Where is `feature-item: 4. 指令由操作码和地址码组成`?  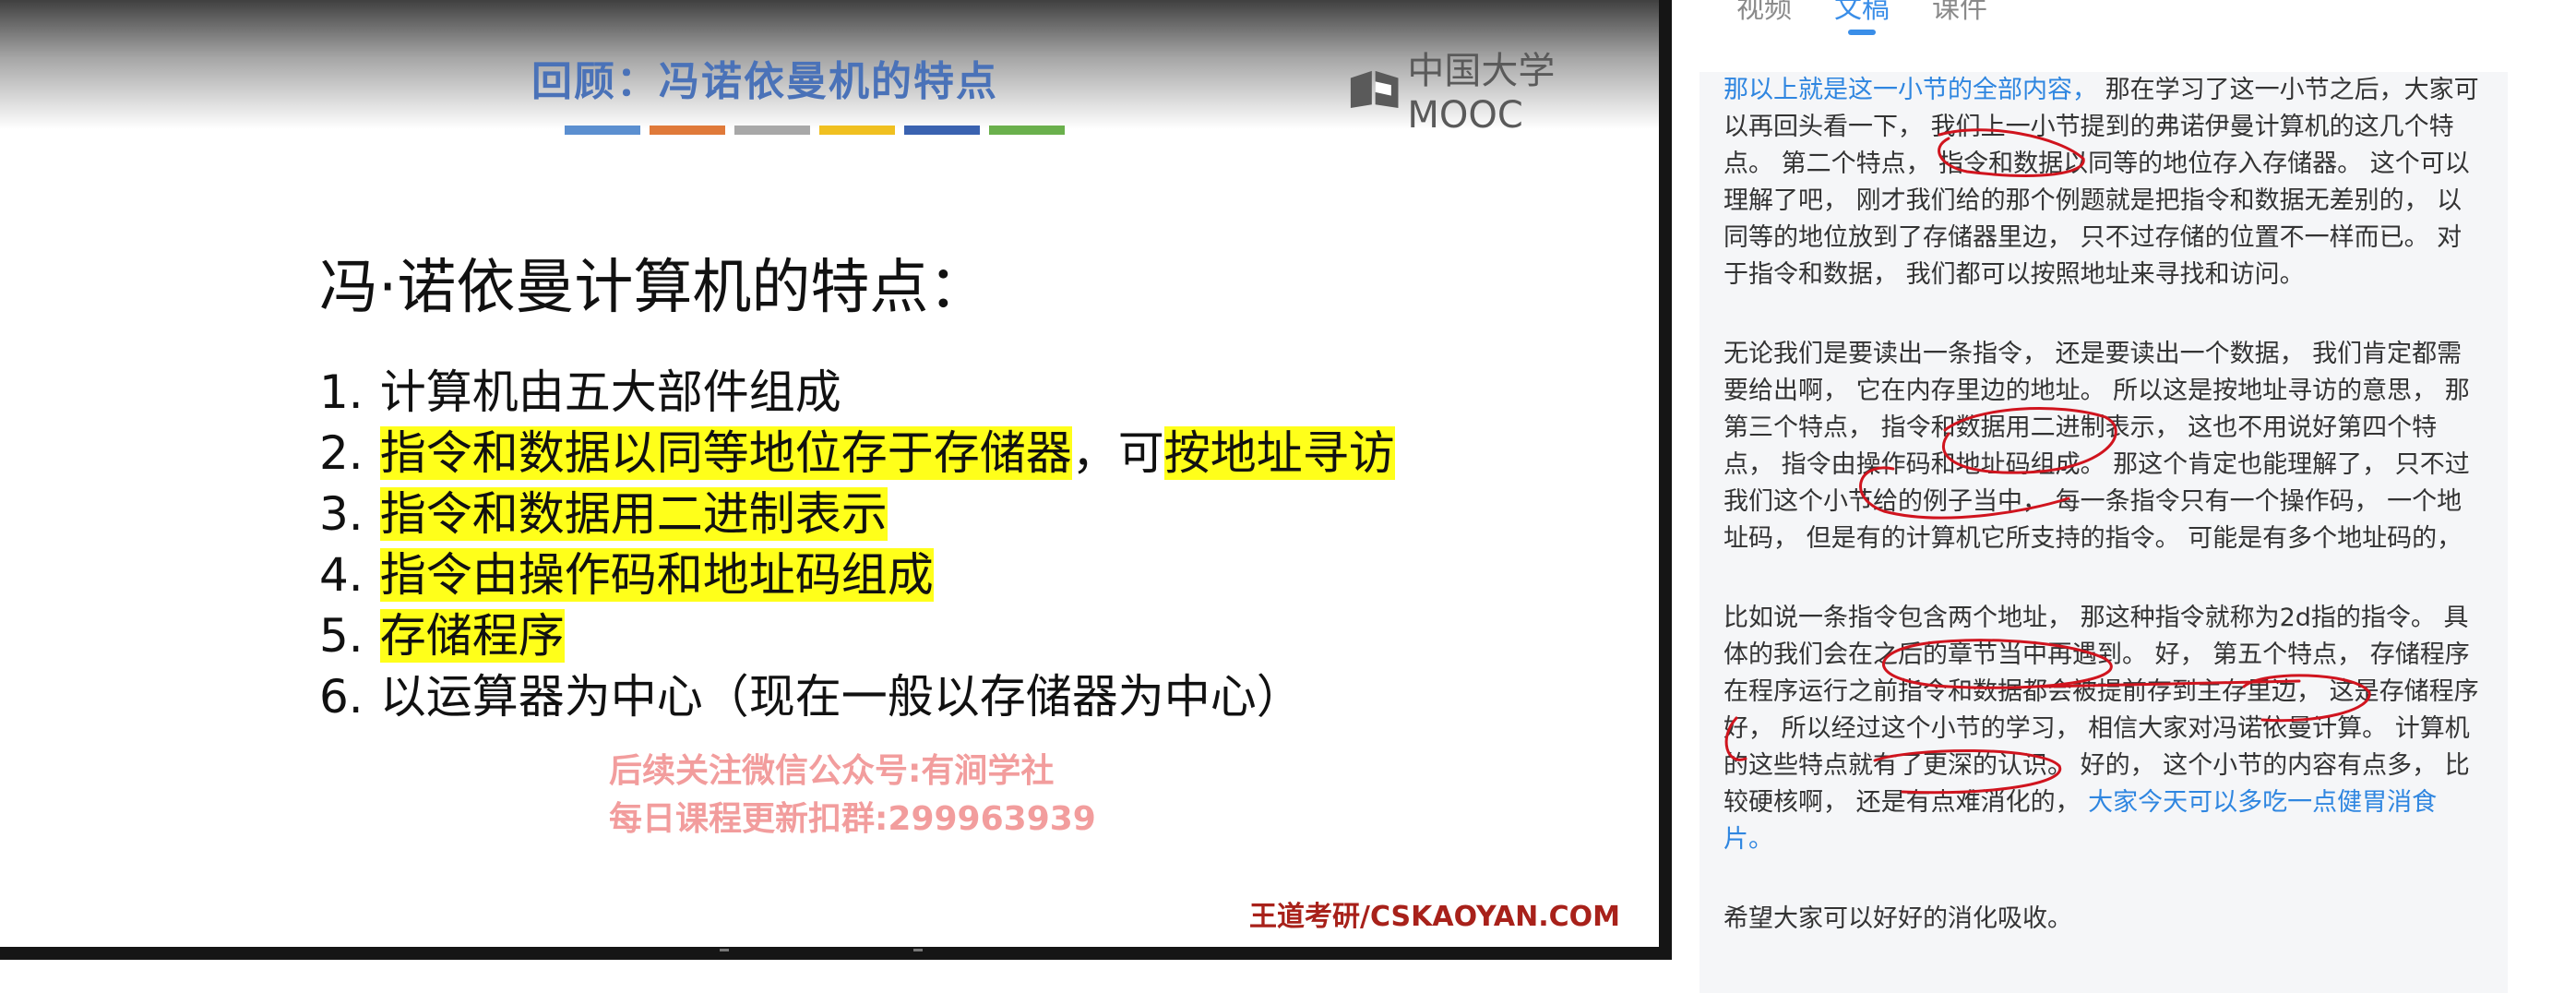 feature-item: 4. 指令由操作码和地址码组成 is located at coordinates (857, 574).